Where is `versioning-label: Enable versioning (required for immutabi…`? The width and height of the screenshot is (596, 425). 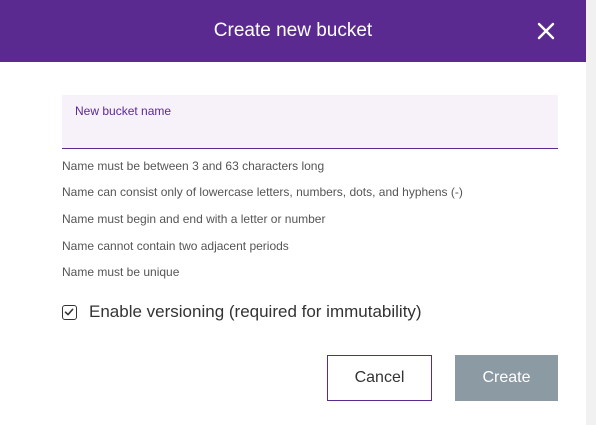 versioning-label: Enable versioning (required for immutabi… is located at coordinates (255, 311).